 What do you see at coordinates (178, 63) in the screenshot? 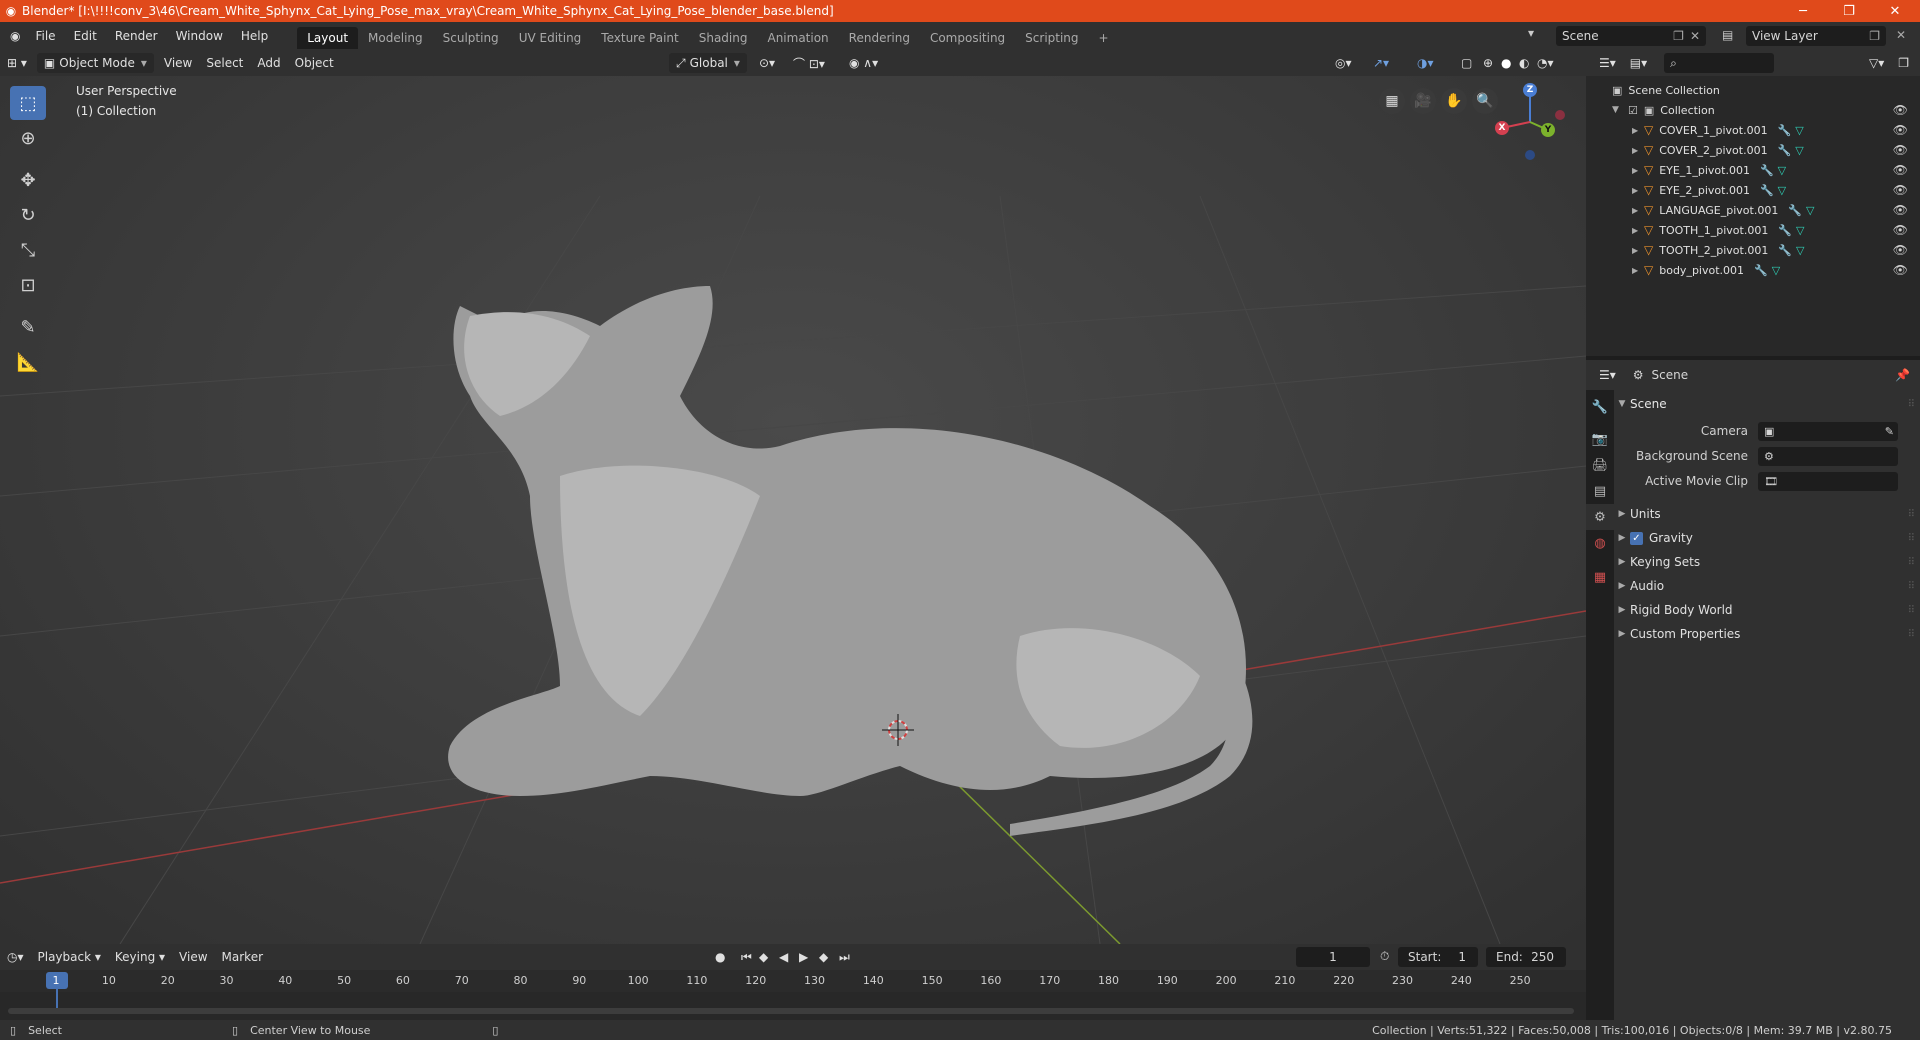
I see `view-menu: View` at bounding box center [178, 63].